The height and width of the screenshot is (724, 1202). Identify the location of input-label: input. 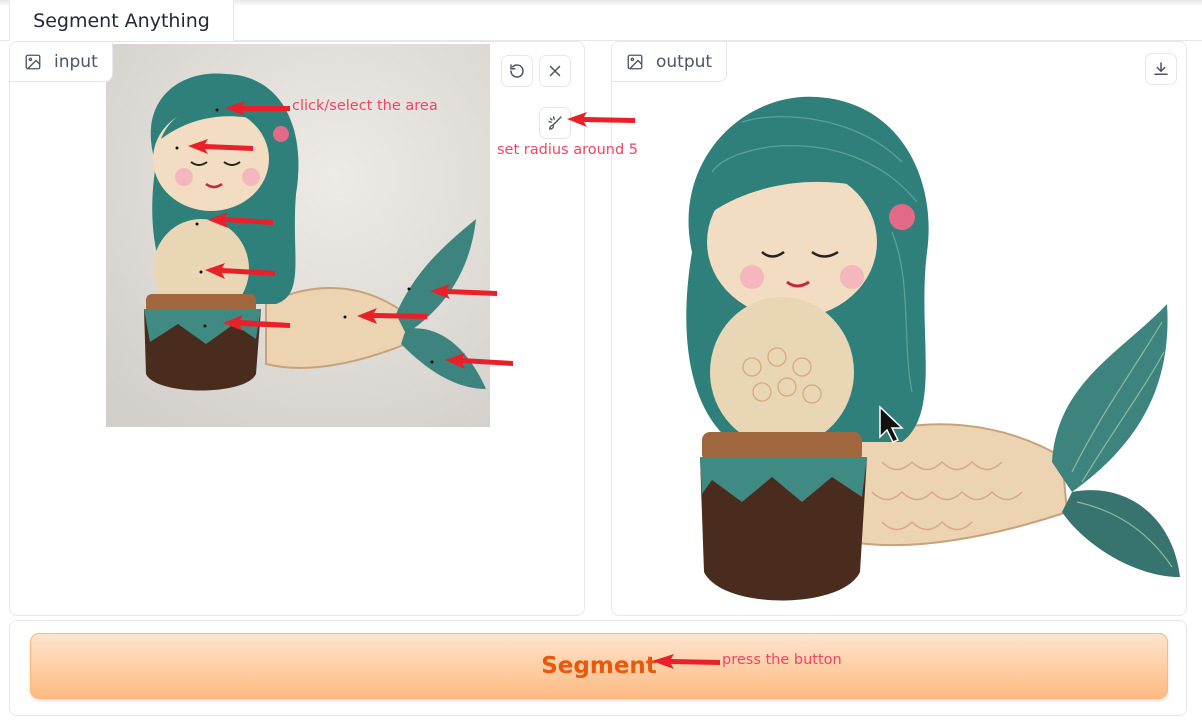
(61, 62).